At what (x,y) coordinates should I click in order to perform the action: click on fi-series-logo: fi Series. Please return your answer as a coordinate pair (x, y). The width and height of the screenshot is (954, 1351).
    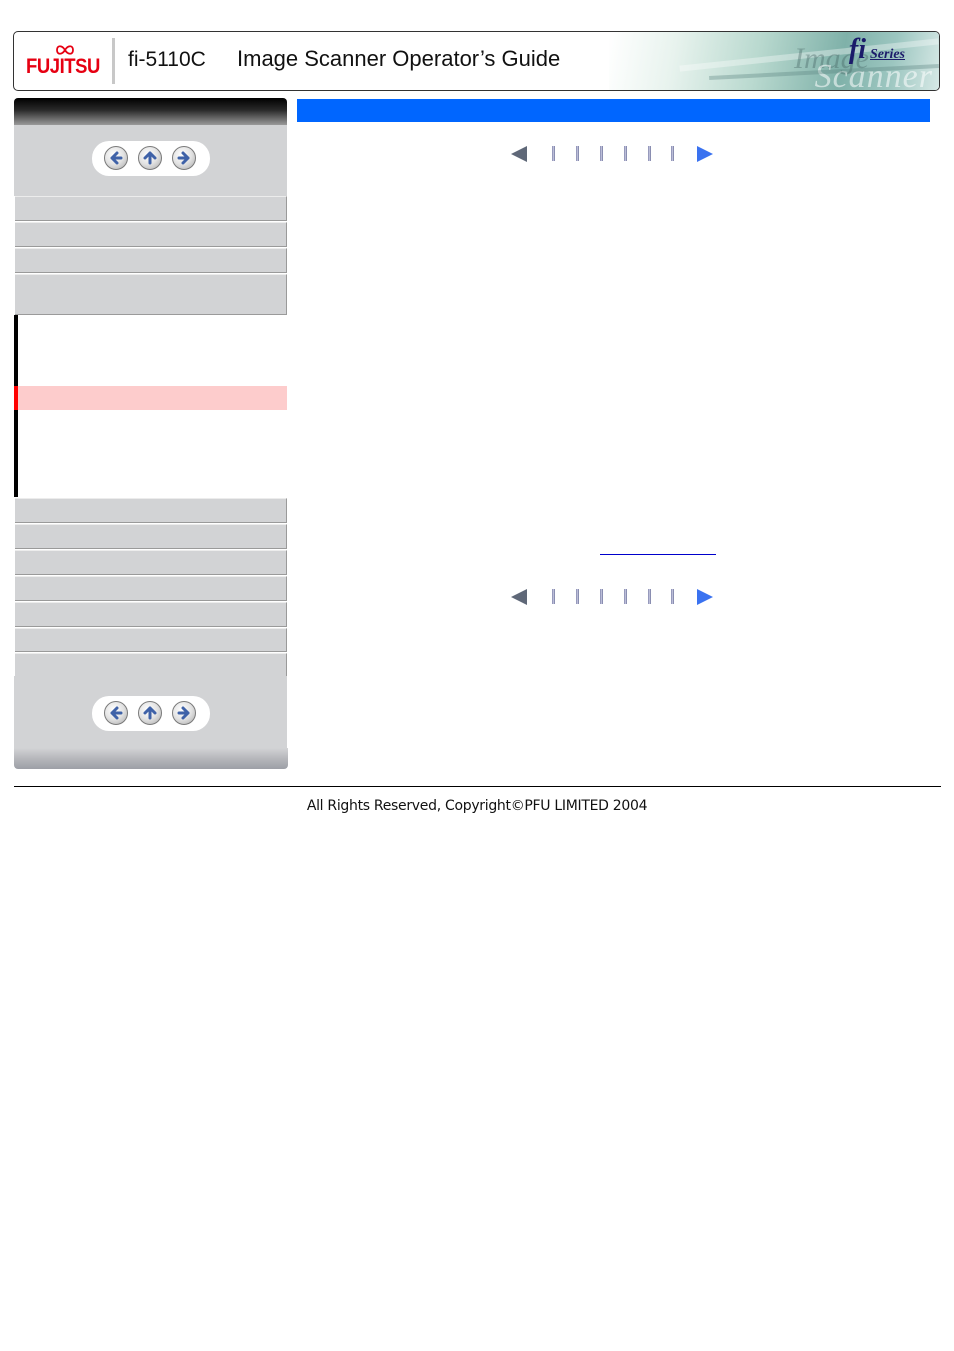
    Looking at the image, I should click on (877, 50).